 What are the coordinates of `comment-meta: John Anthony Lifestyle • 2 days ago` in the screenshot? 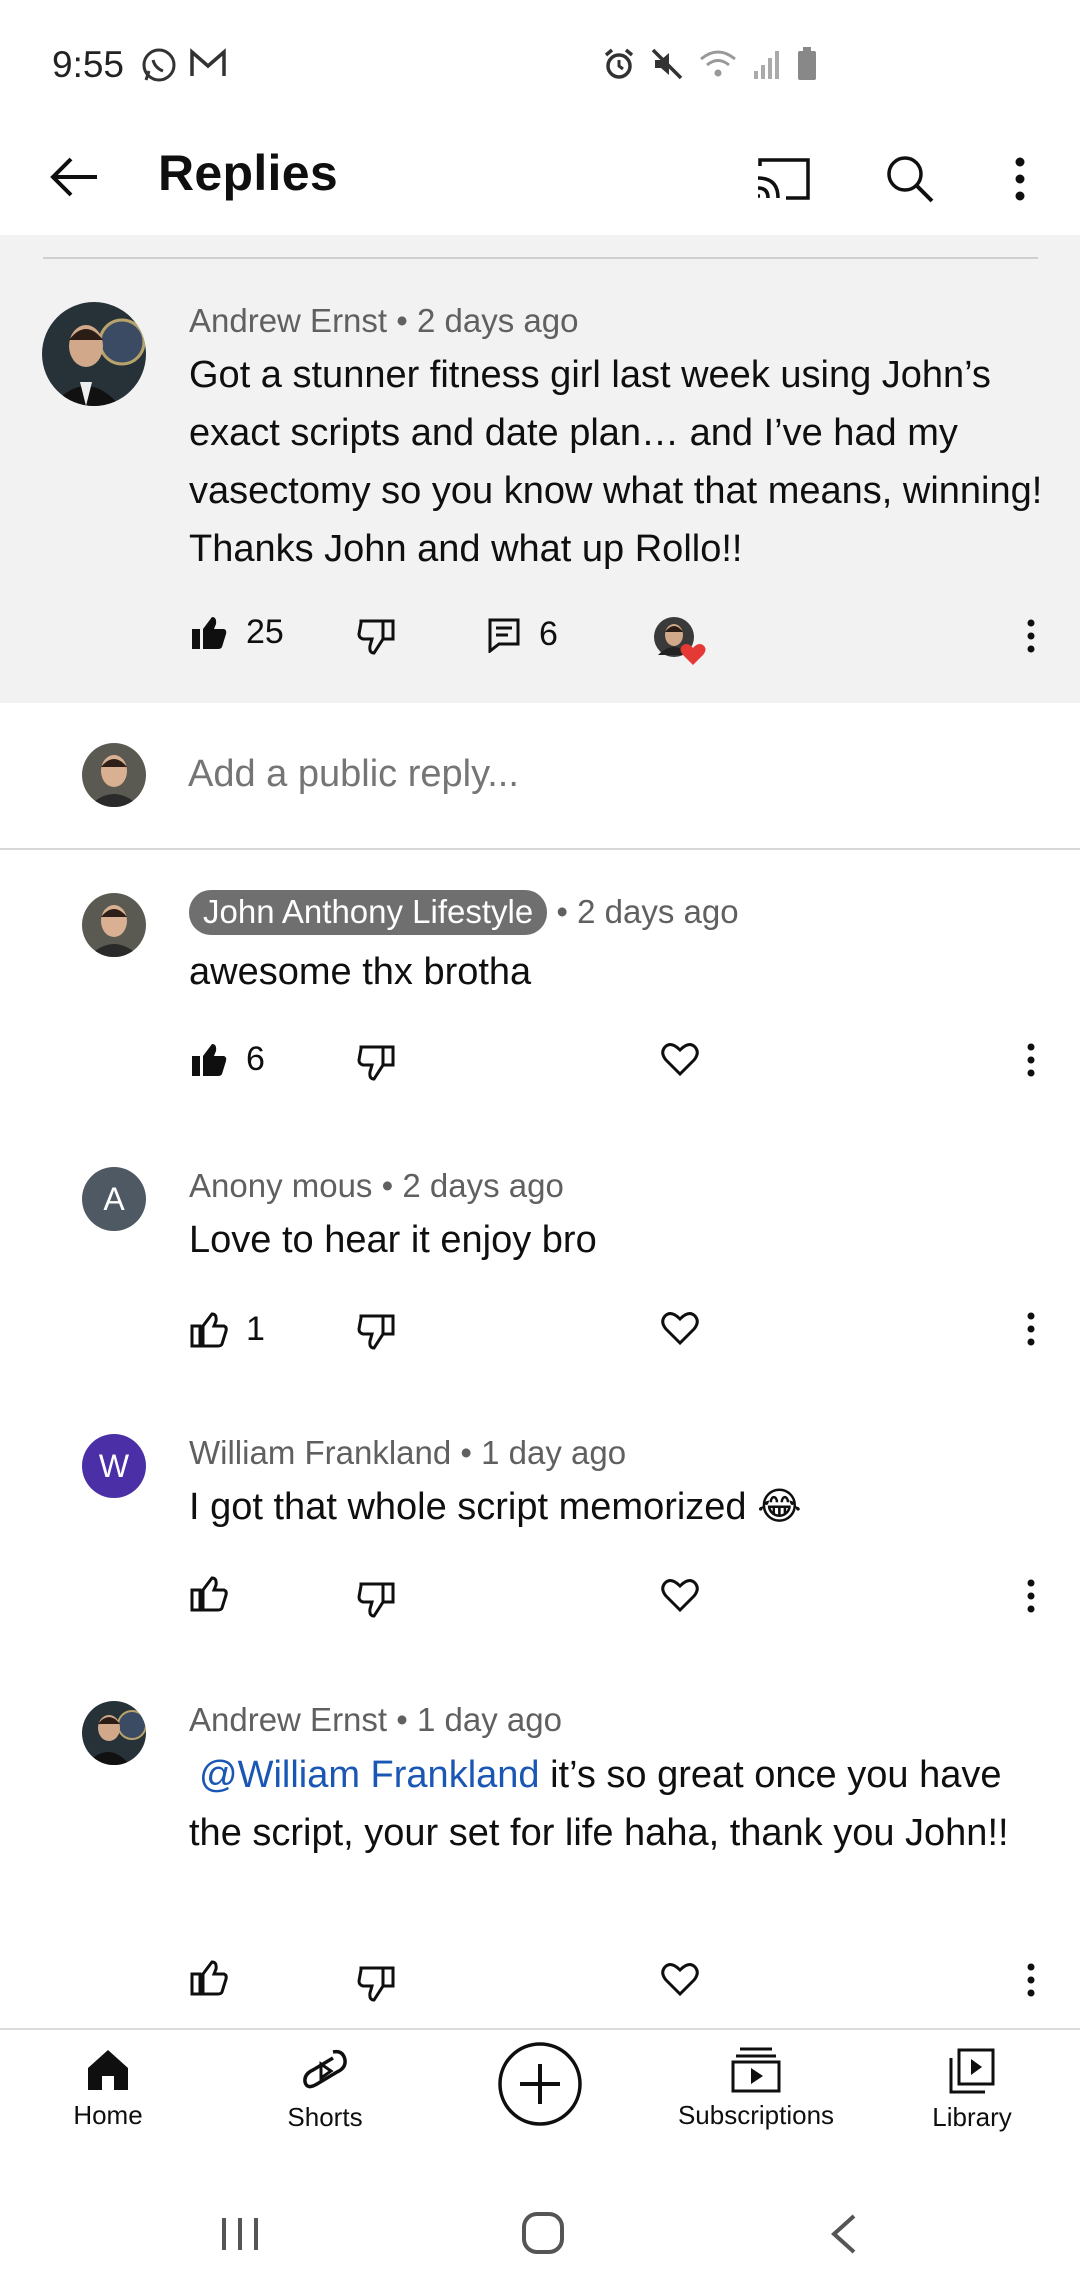 It's located at (464, 912).